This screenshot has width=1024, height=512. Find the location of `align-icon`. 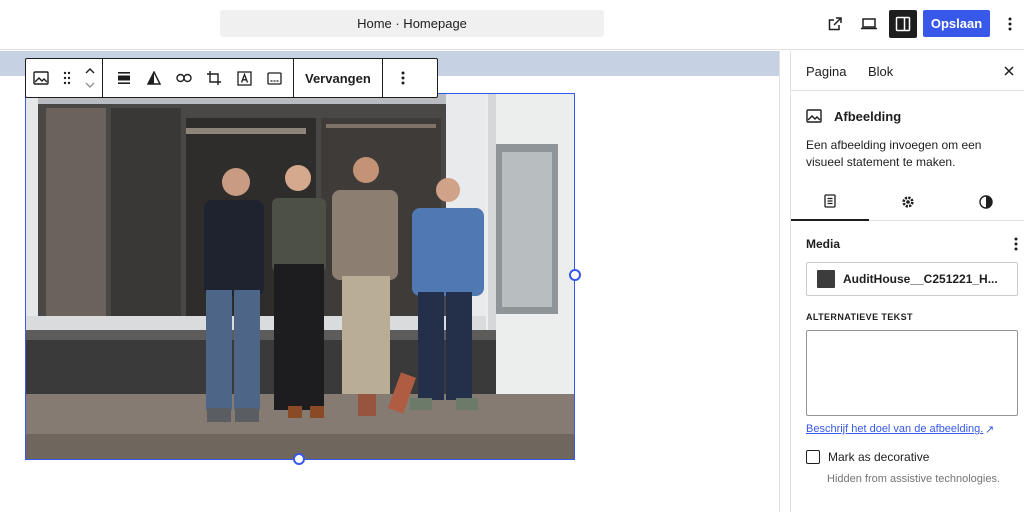

align-icon is located at coordinates (124, 78).